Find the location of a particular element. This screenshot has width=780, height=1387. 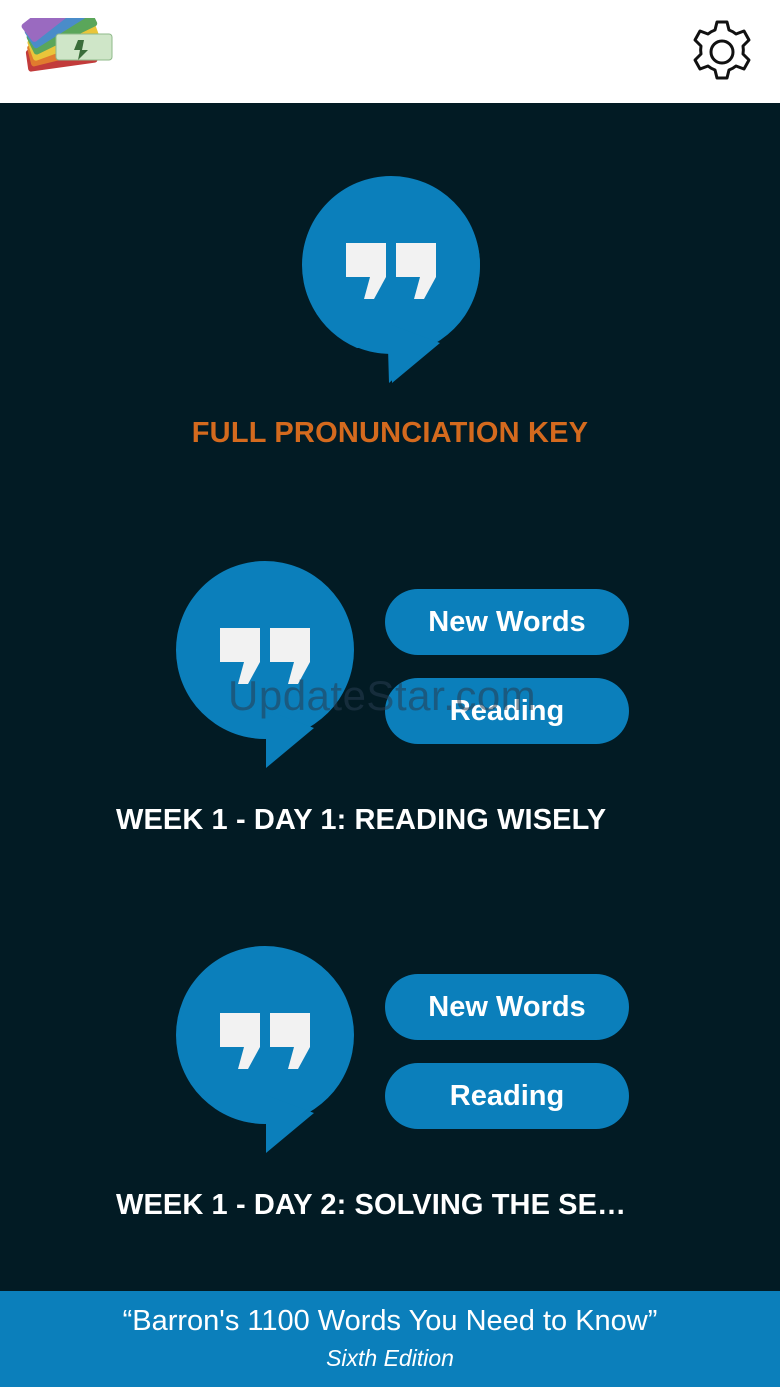

lesson-2-icon-button is located at coordinates (265, 1050).